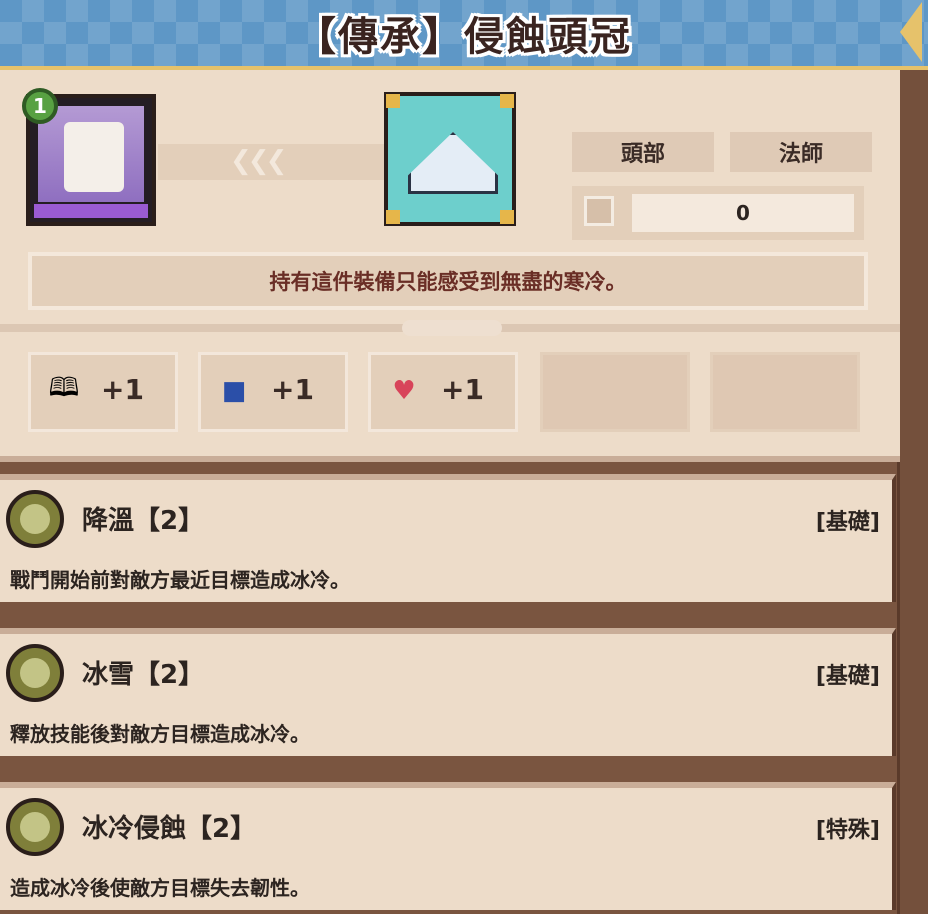 Image resolution: width=928 pixels, height=914 pixels. I want to click on window-frame, so click(912, 457).